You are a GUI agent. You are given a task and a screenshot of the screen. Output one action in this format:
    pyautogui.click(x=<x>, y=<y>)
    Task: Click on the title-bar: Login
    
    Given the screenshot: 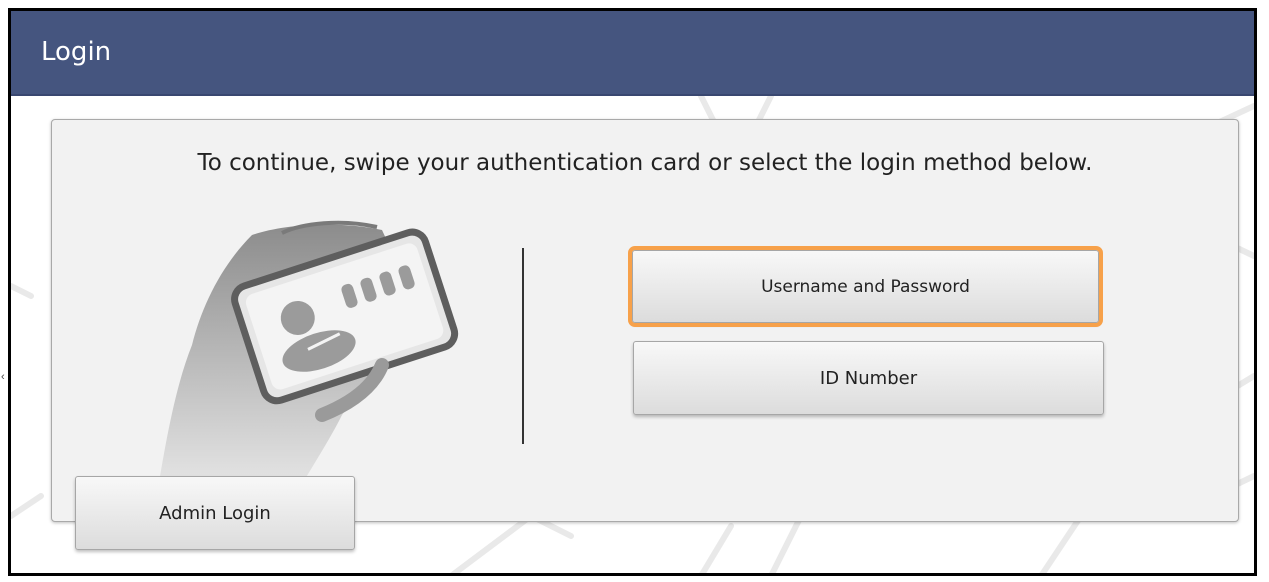 What is the action you would take?
    pyautogui.click(x=632, y=53)
    